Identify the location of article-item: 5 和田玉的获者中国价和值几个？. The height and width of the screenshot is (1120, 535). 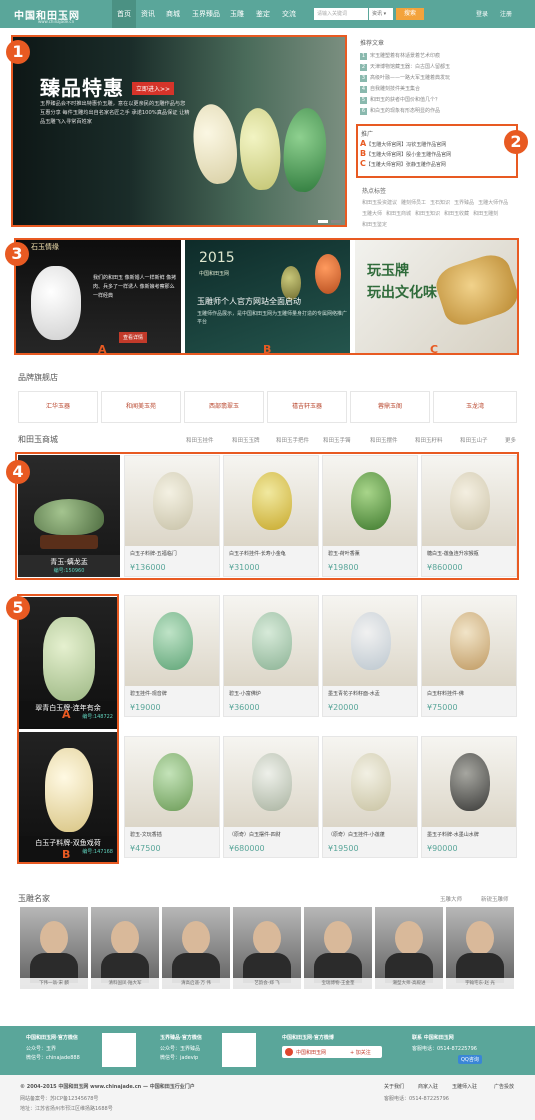
(442, 100).